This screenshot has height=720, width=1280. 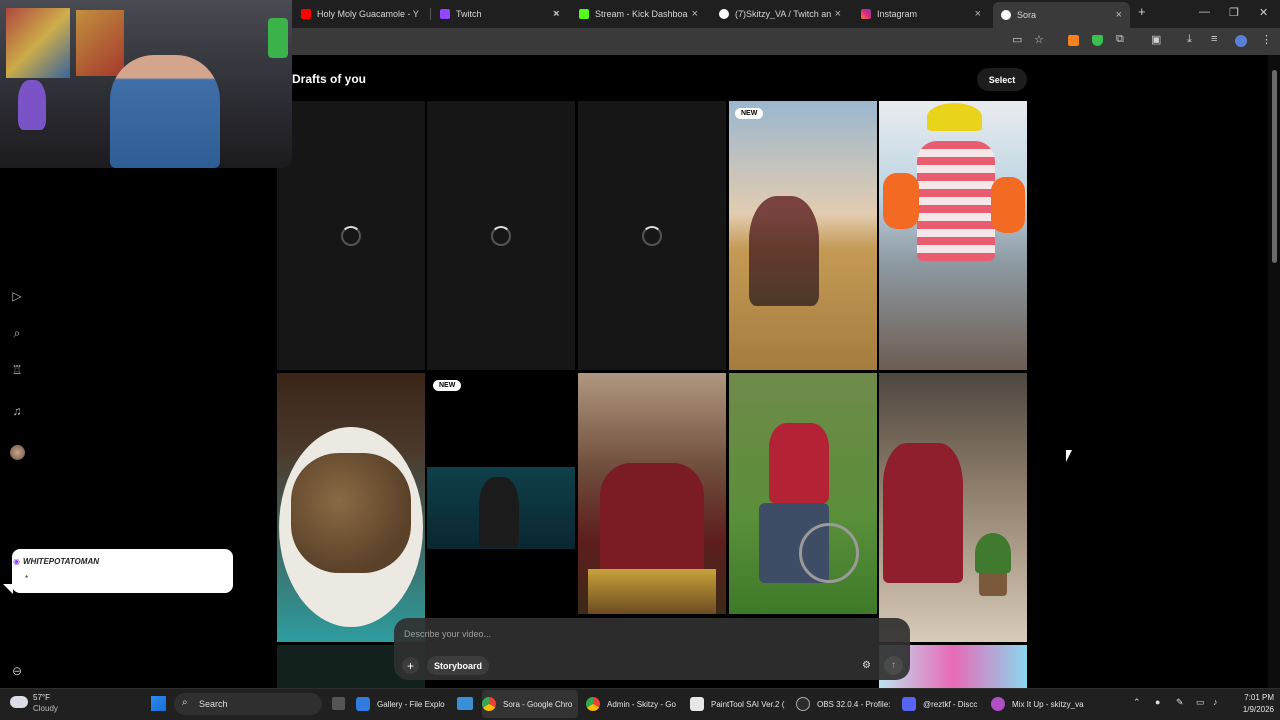 I want to click on taskbar-item-label: @reztkf - Discc, so click(x=950, y=704).